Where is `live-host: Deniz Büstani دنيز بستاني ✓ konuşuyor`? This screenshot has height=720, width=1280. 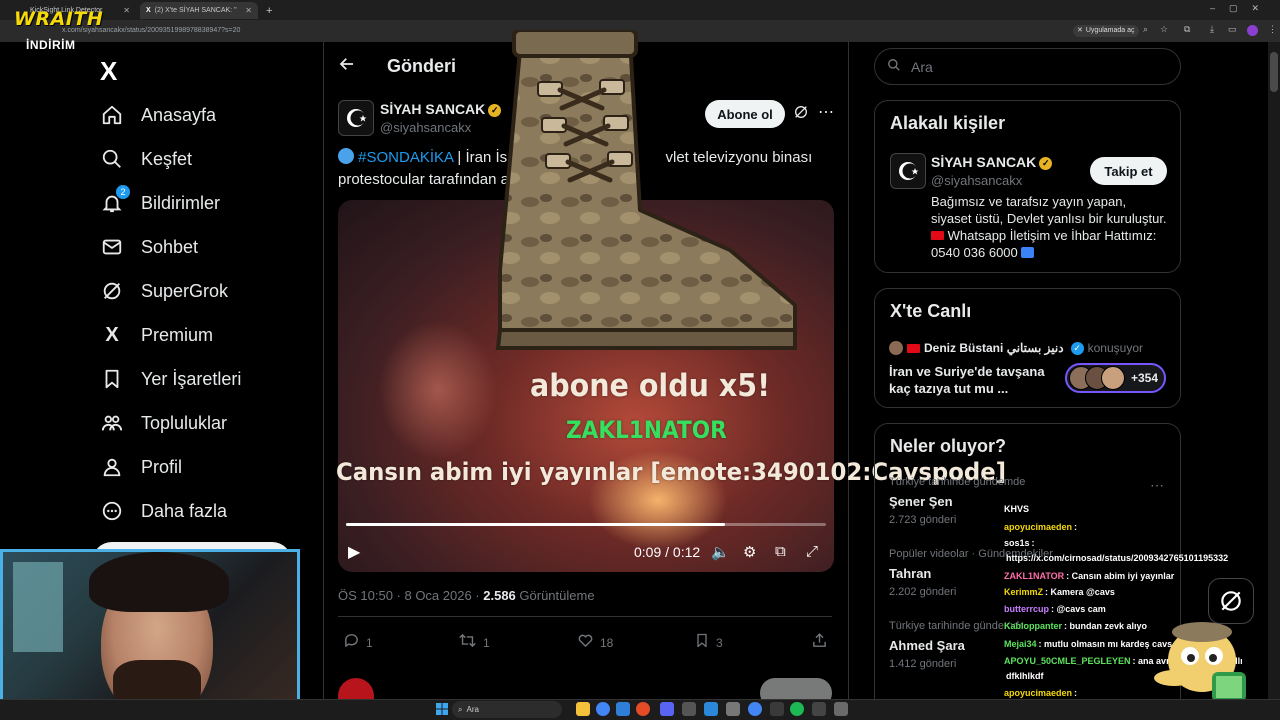
live-host: Deniz Büstani دنيز بستاني ✓ konuşuyor is located at coordinates (1016, 348).